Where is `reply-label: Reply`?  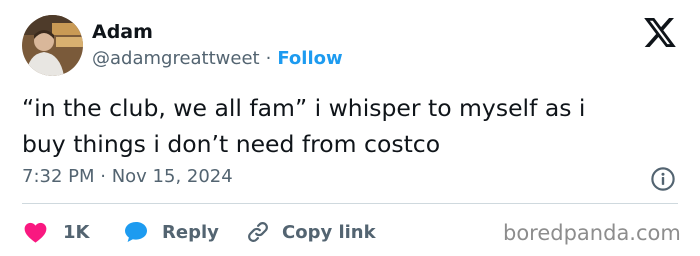
reply-label: Reply is located at coordinates (190, 232).